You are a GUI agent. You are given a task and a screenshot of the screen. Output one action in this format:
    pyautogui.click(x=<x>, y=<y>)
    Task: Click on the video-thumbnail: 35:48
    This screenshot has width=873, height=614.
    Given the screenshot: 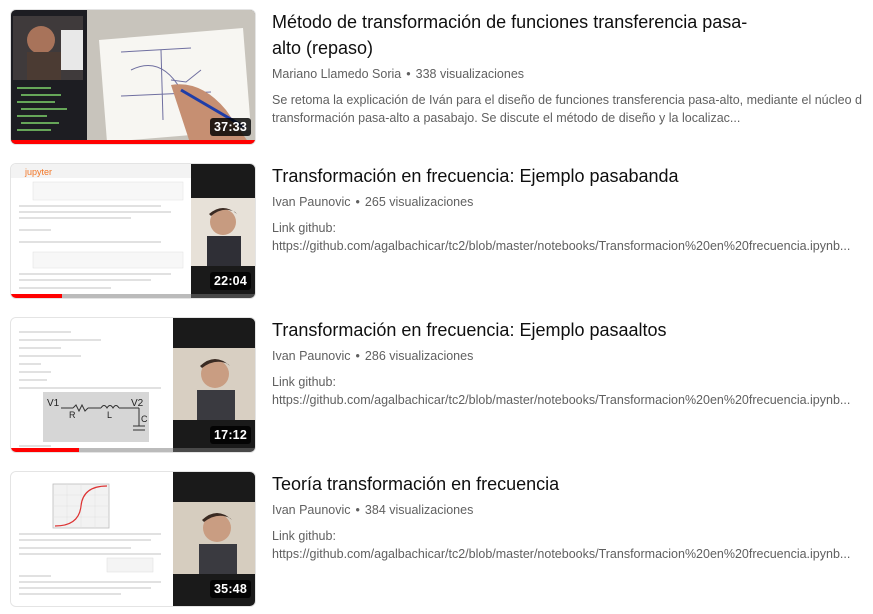 What is the action you would take?
    pyautogui.click(x=133, y=539)
    